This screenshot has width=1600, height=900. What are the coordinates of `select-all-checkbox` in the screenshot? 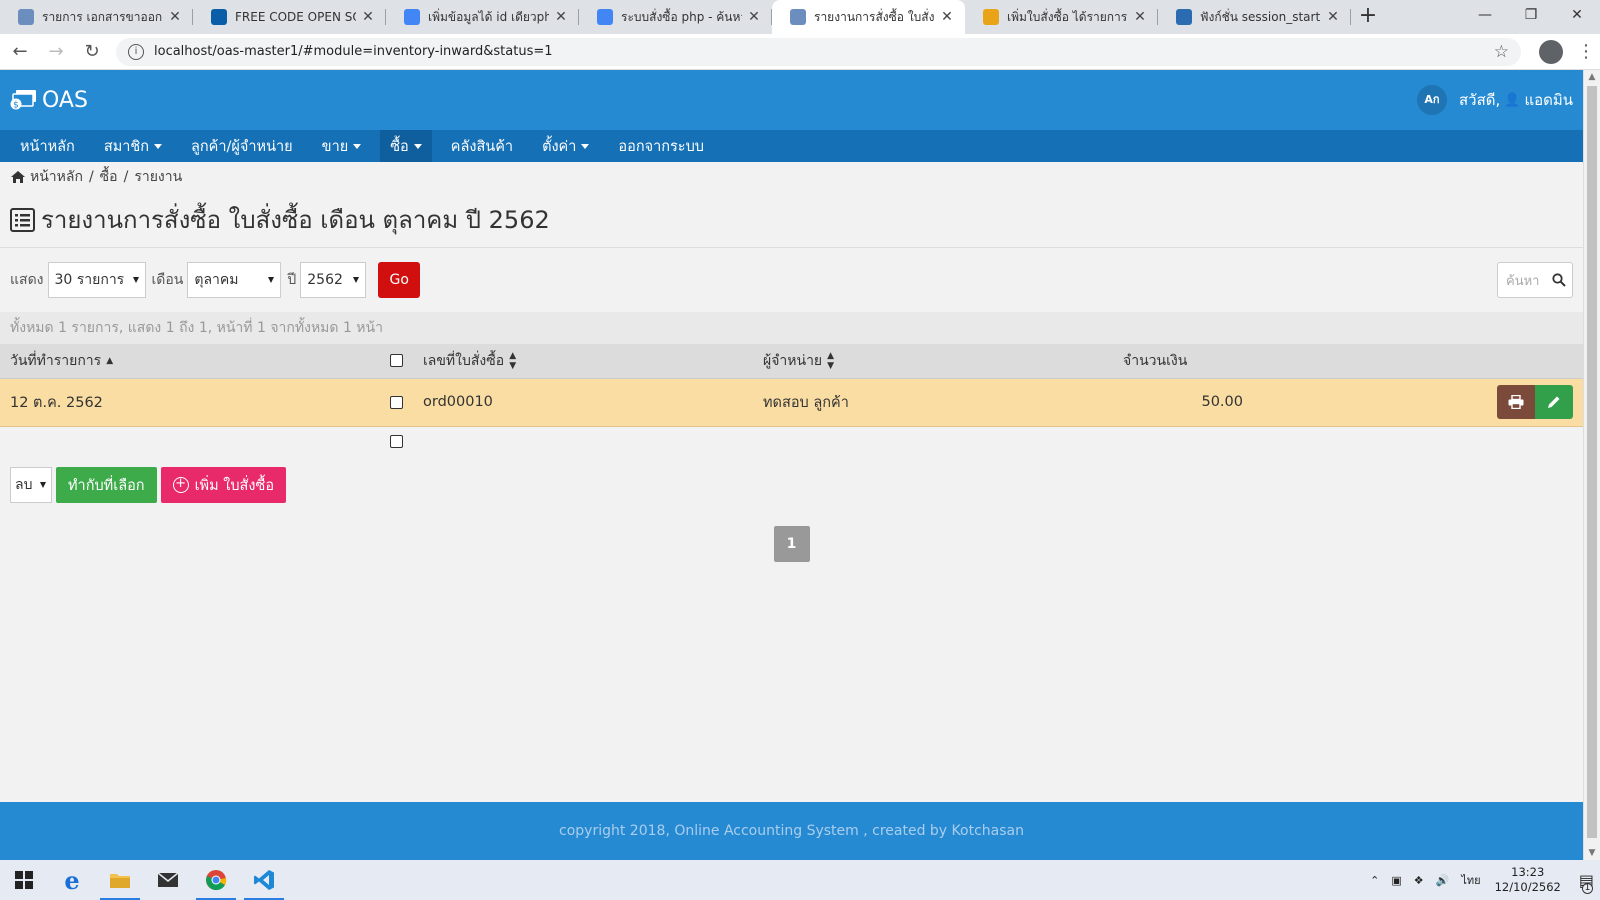 It's located at (396, 361).